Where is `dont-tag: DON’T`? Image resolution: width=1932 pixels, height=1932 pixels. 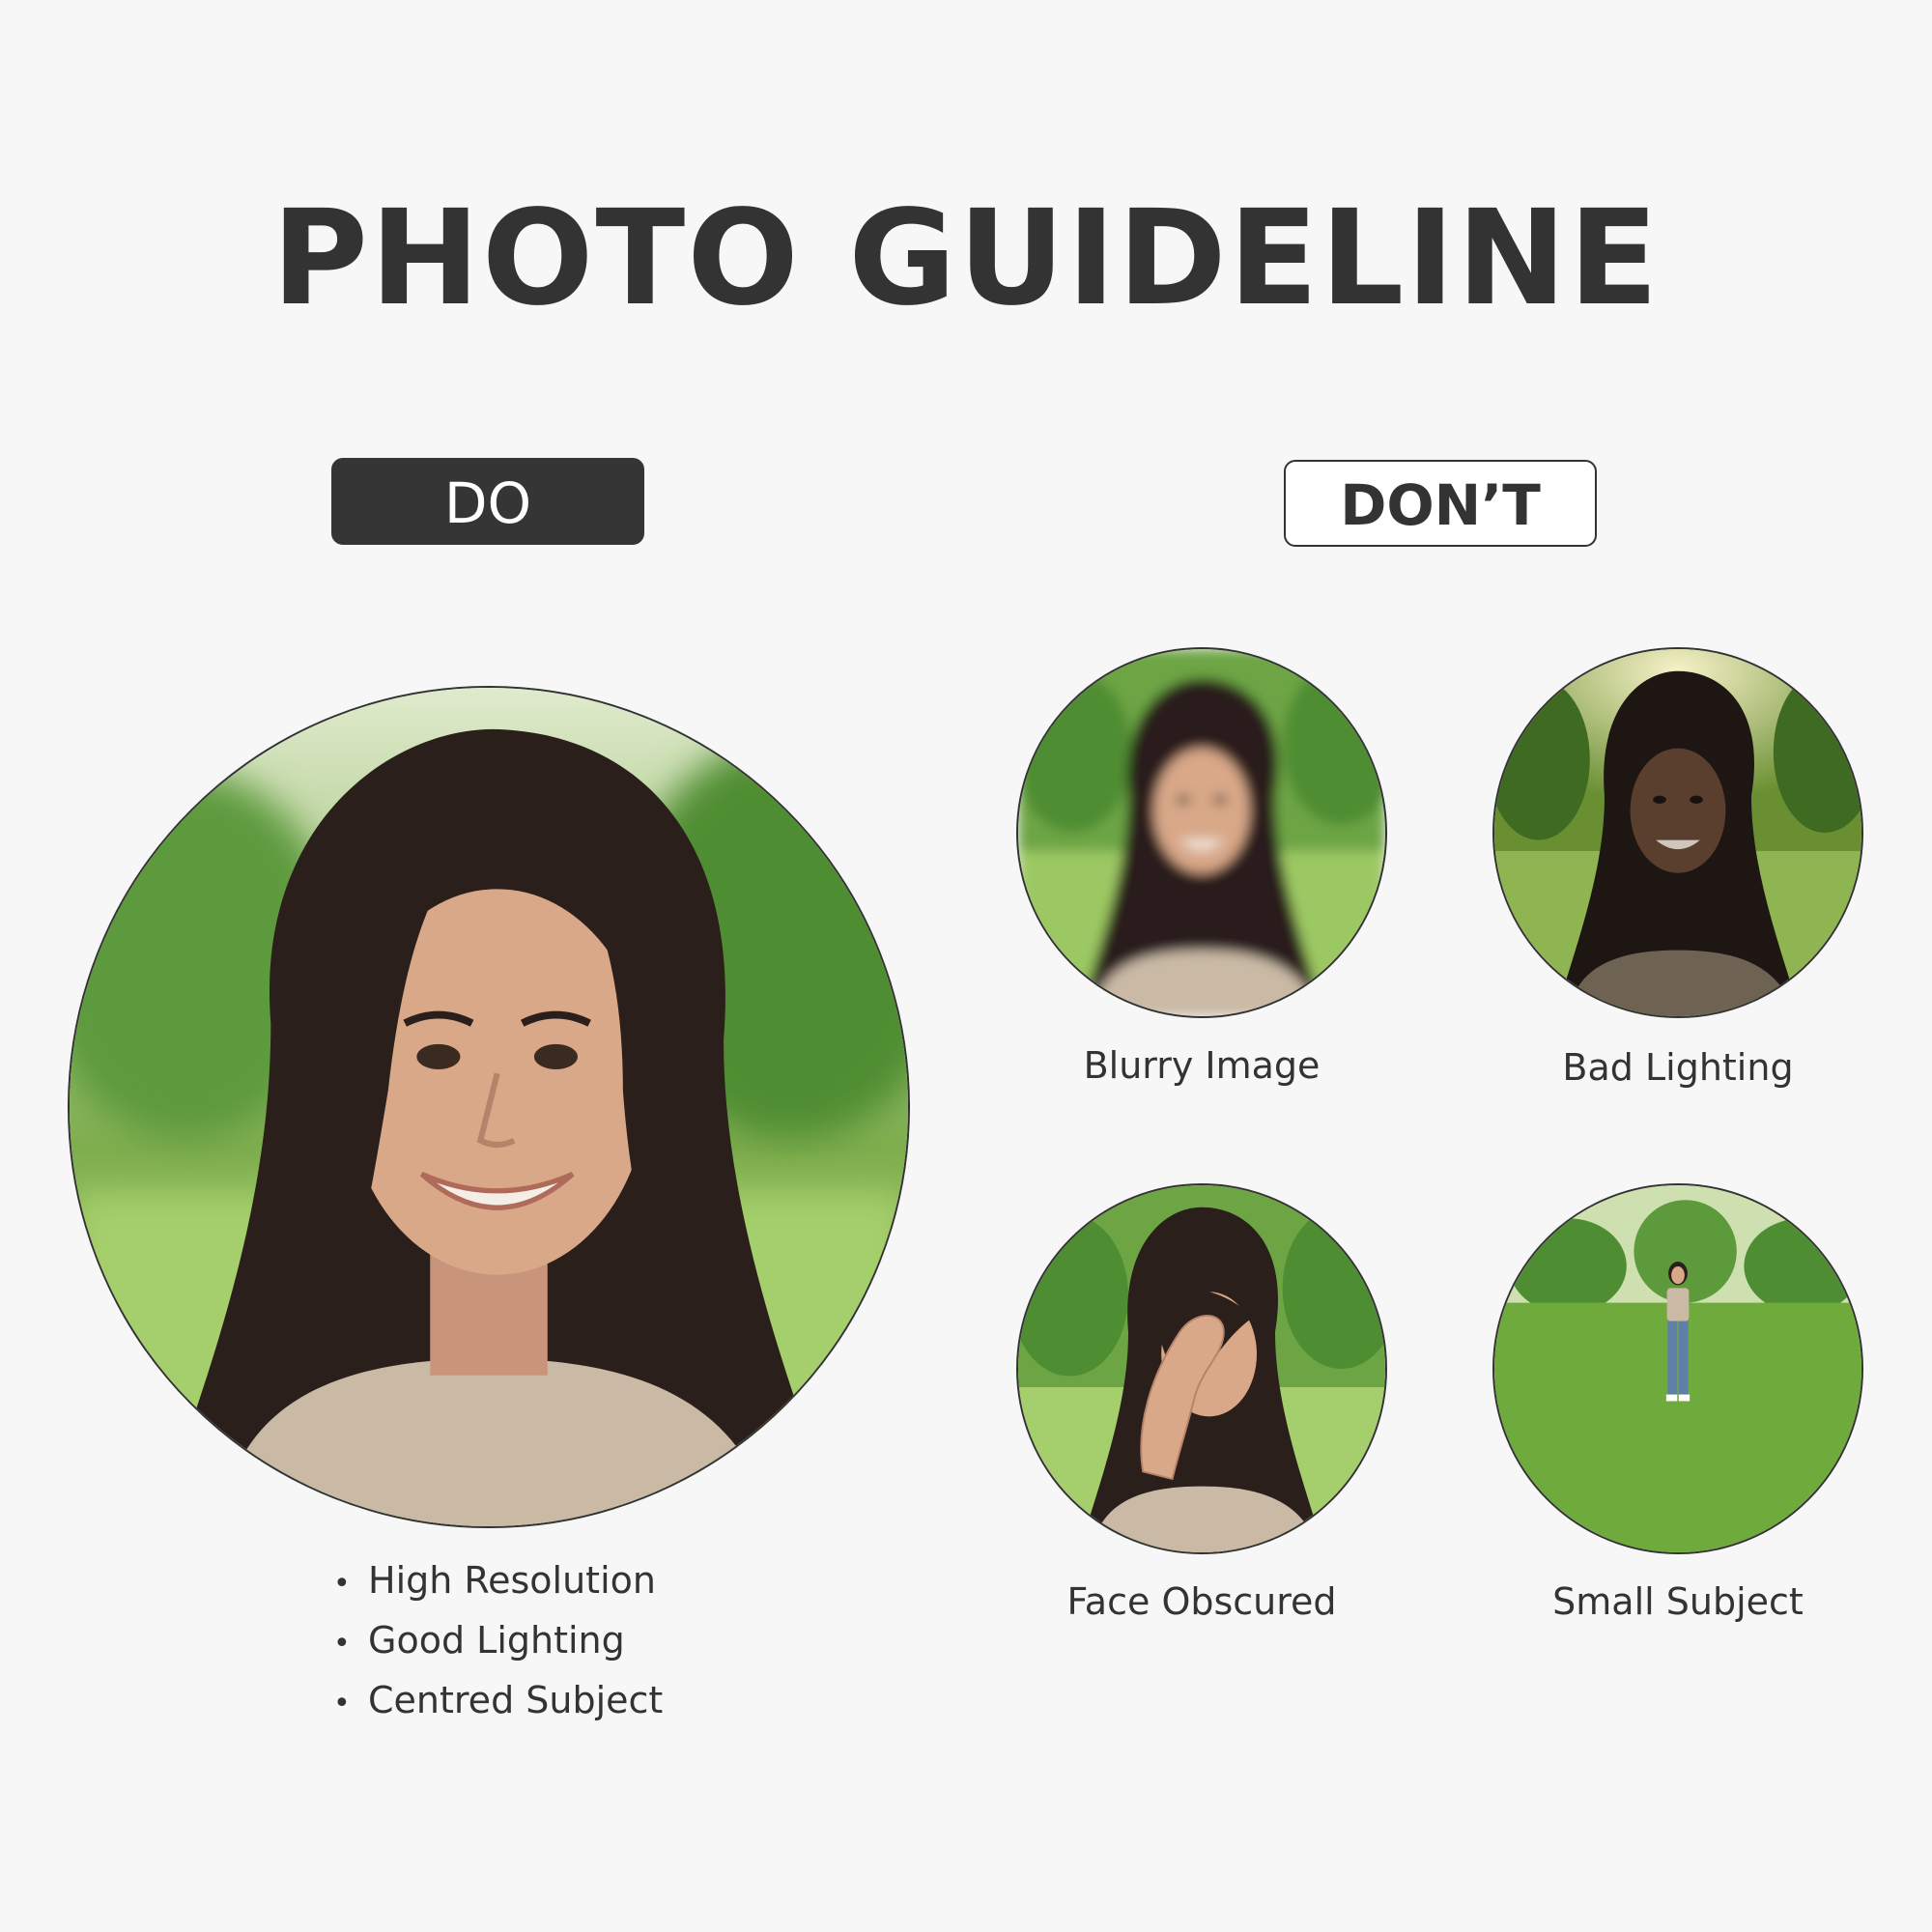 dont-tag: DON’T is located at coordinates (1440, 503).